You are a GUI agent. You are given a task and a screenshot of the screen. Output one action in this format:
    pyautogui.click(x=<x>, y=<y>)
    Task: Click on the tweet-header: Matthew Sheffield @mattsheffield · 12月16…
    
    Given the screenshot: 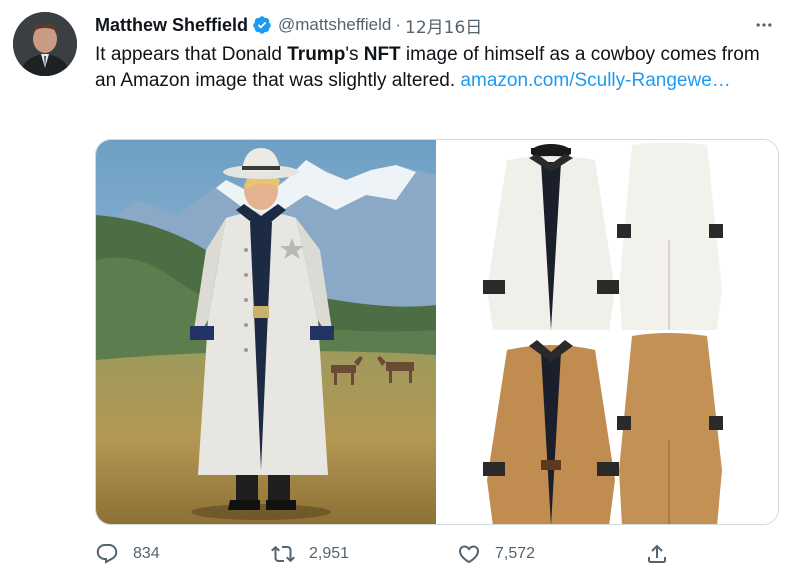 What is the action you would take?
    pyautogui.click(x=436, y=25)
    